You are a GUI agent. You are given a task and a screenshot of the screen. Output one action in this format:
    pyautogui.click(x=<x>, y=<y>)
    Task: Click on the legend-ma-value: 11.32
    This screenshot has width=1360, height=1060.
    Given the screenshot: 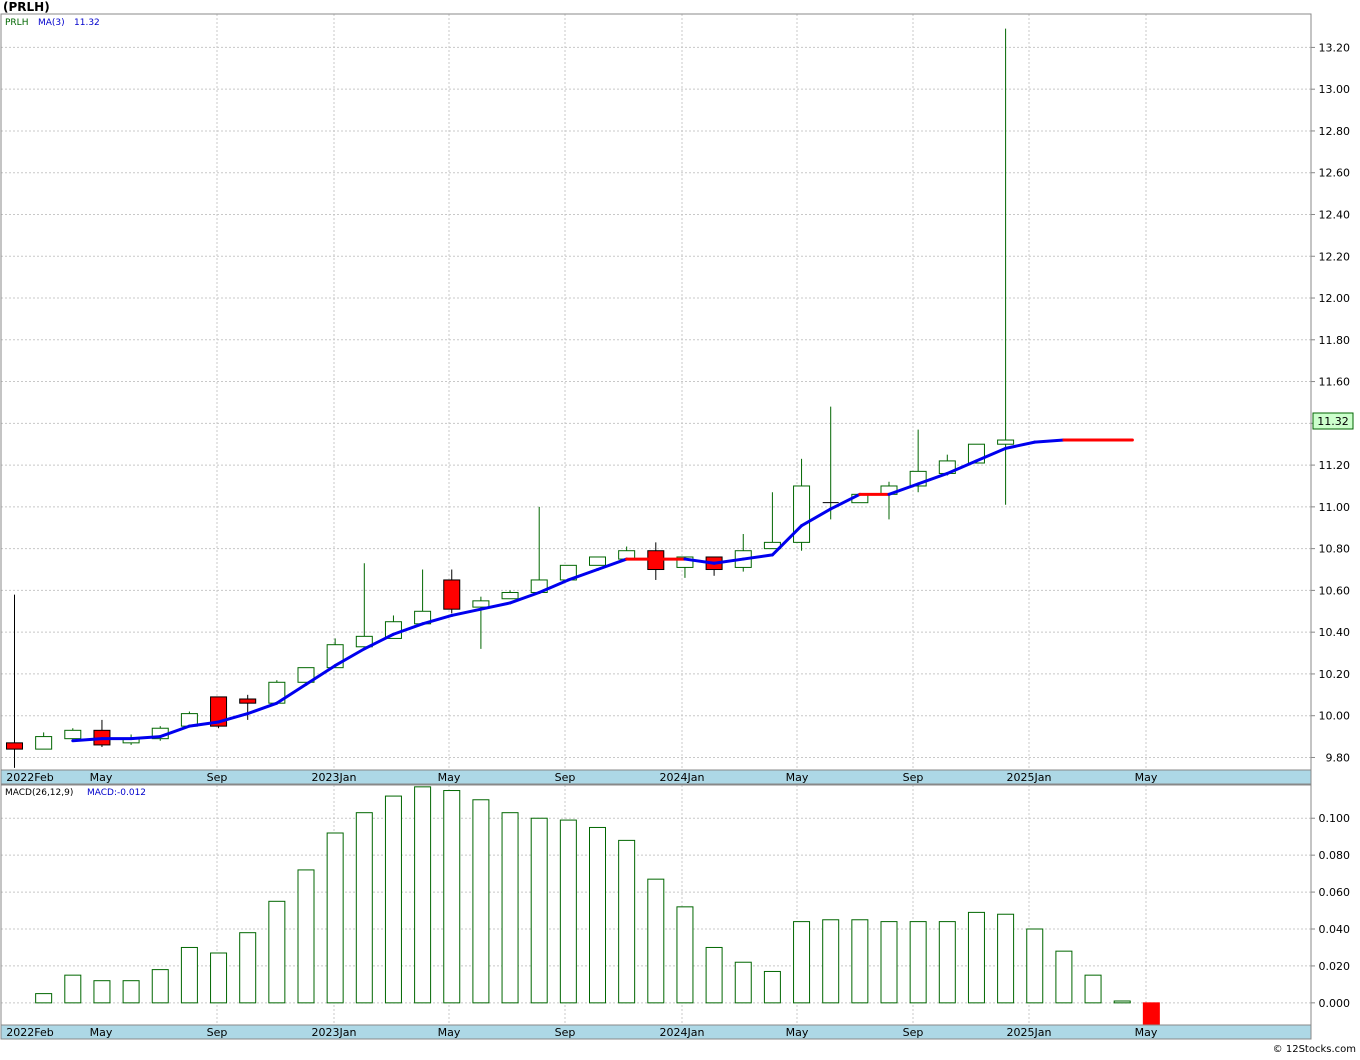 What is the action you would take?
    pyautogui.click(x=87, y=23)
    